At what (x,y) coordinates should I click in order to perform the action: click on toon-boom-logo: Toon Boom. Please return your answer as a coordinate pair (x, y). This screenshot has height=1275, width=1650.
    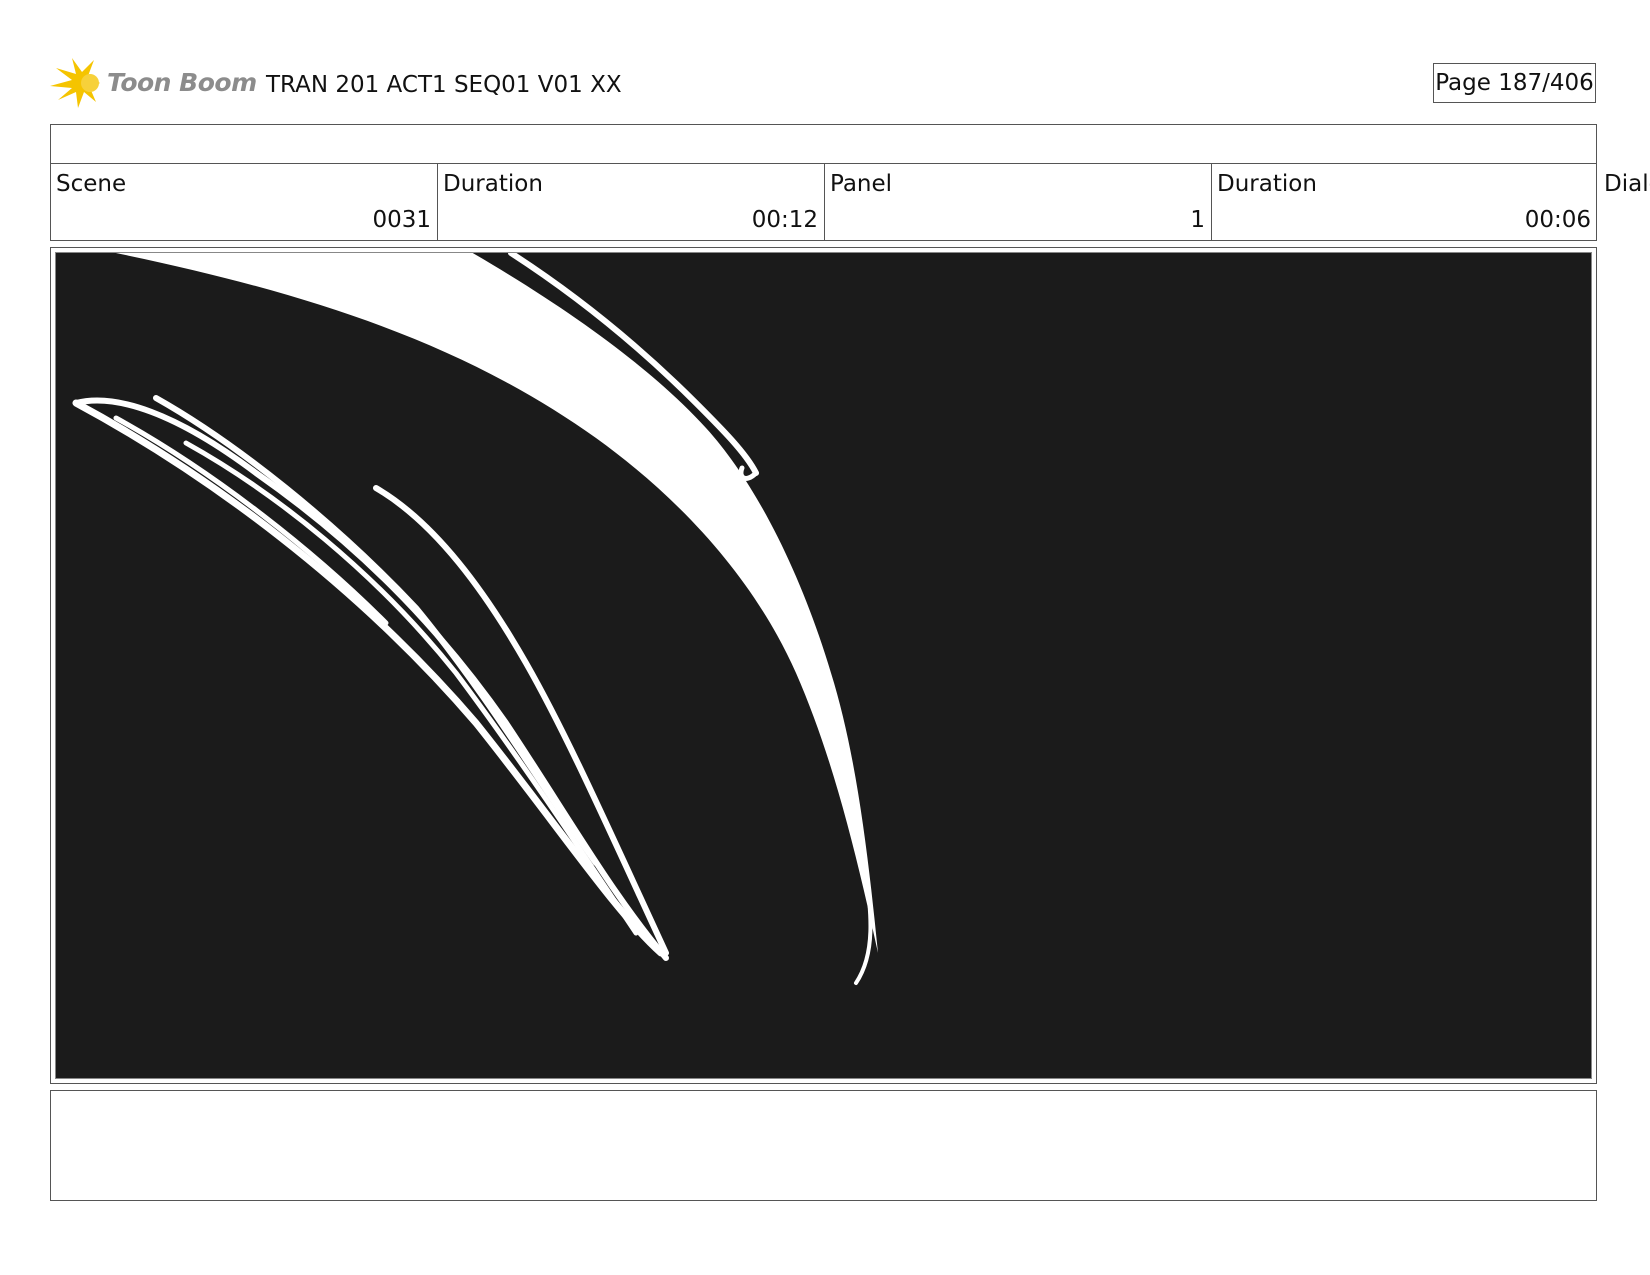
    Looking at the image, I should click on (153, 83).